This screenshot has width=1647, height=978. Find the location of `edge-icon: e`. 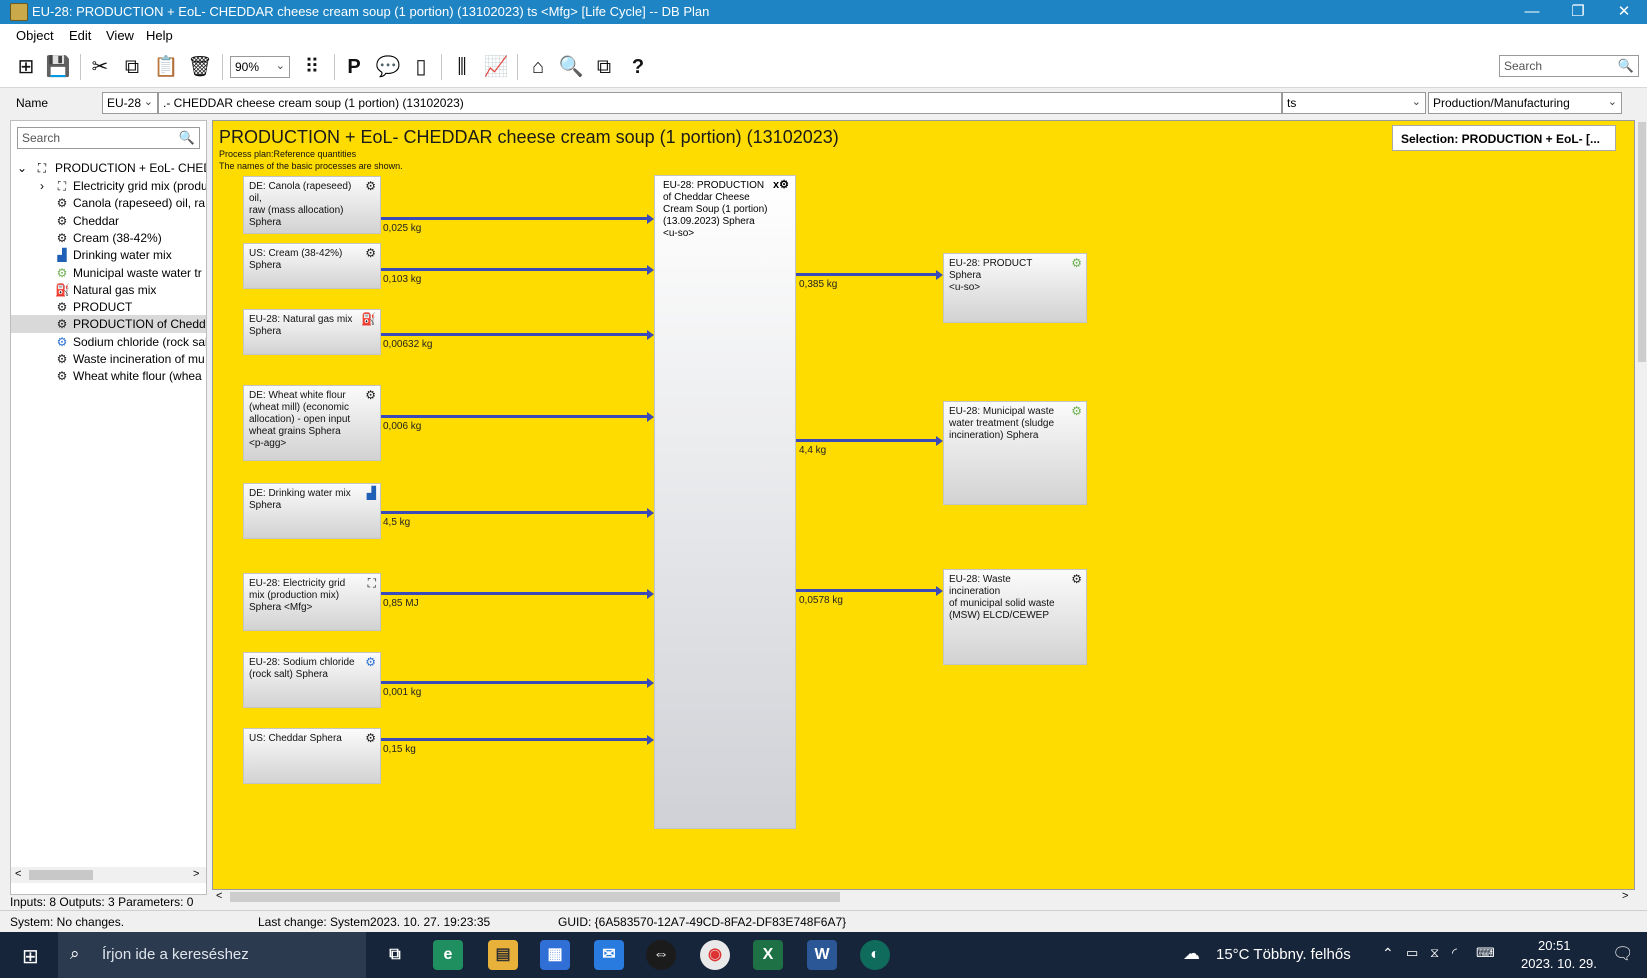

edge-icon: e is located at coordinates (448, 955).